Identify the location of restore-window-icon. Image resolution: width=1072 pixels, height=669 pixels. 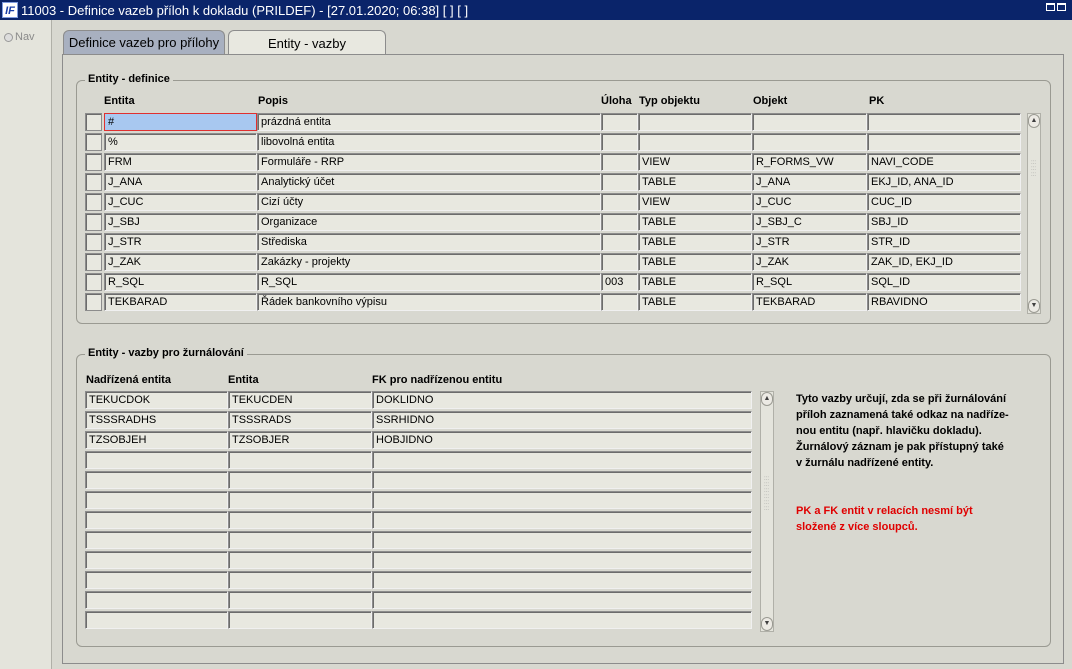
(1057, 10).